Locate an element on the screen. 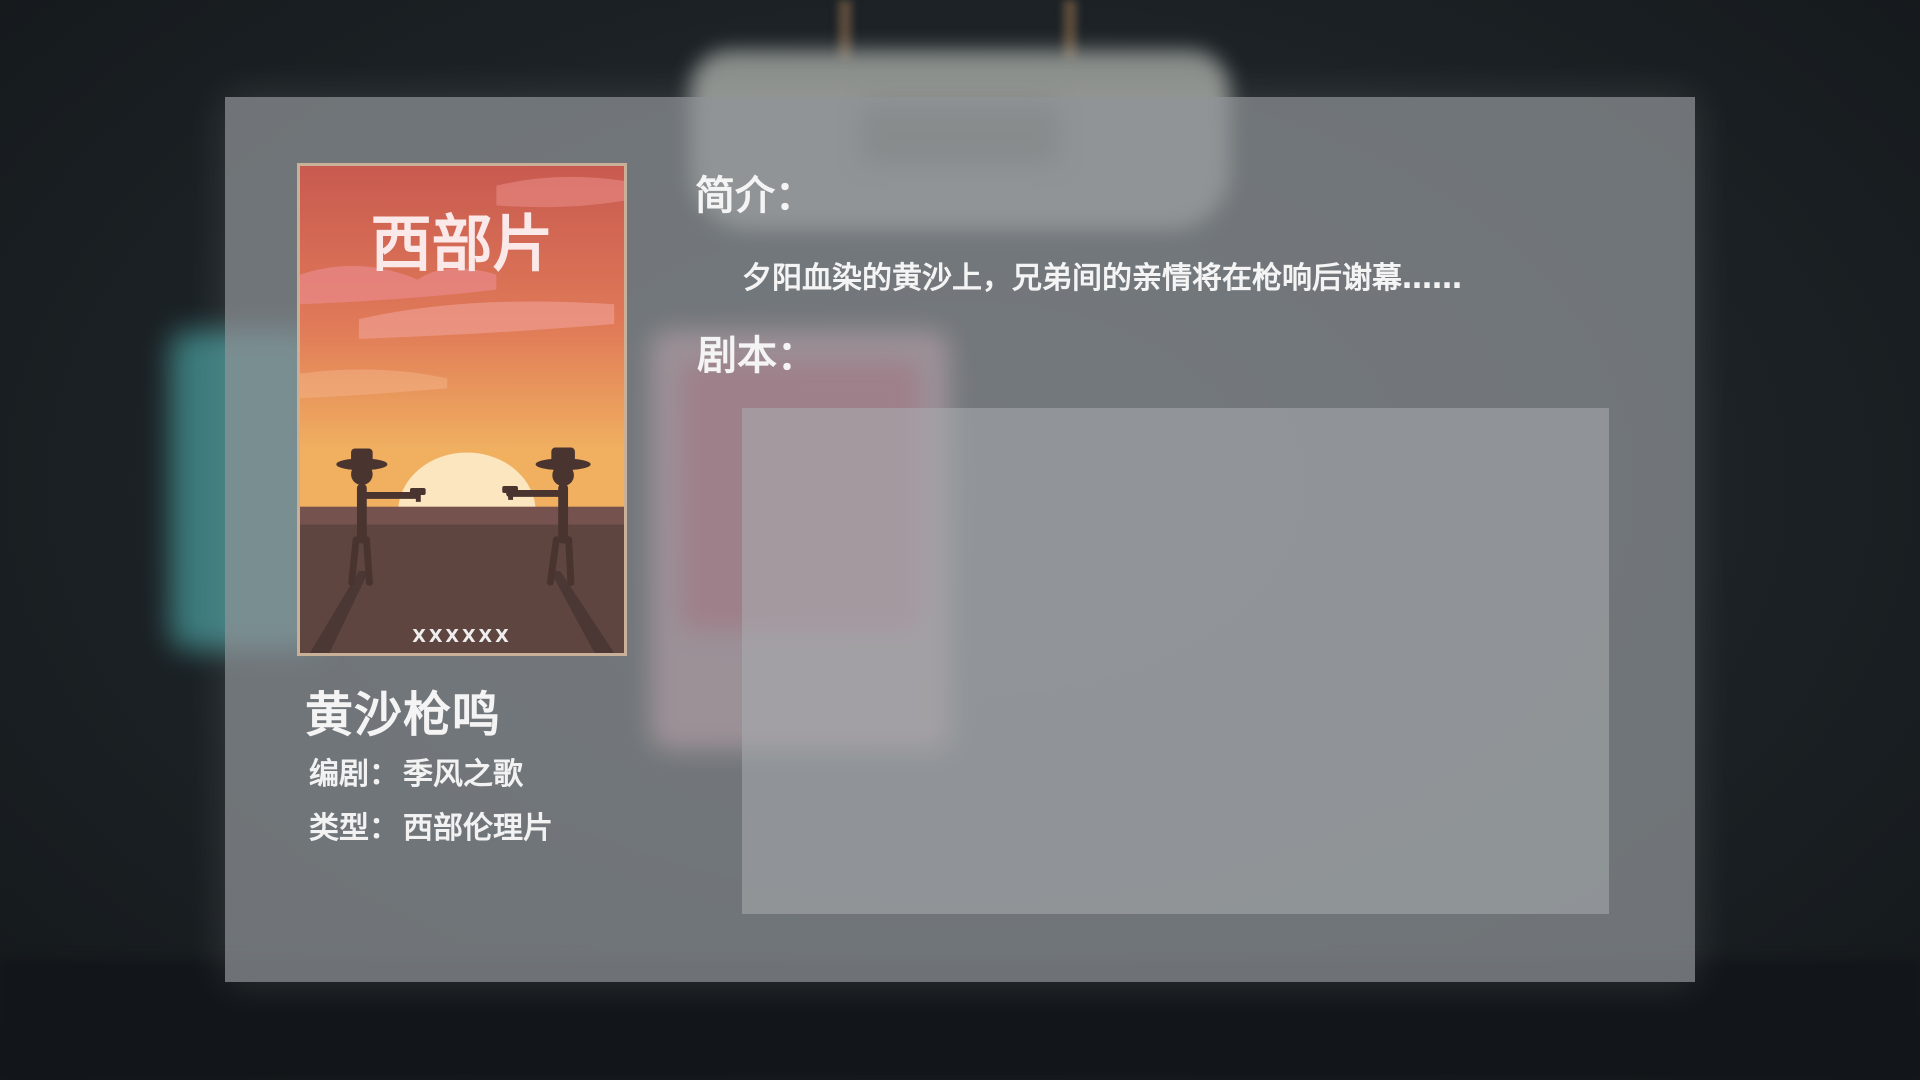 Image resolution: width=1920 pixels, height=1080 pixels. genre-value: 西部伦理片 is located at coordinates (478, 828).